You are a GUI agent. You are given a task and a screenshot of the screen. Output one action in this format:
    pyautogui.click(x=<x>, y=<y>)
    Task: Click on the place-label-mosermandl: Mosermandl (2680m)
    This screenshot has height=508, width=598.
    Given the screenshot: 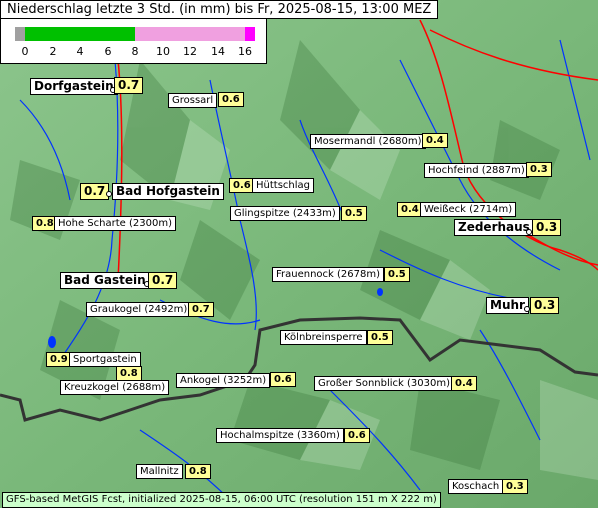 What is the action you would take?
    pyautogui.click(x=368, y=141)
    